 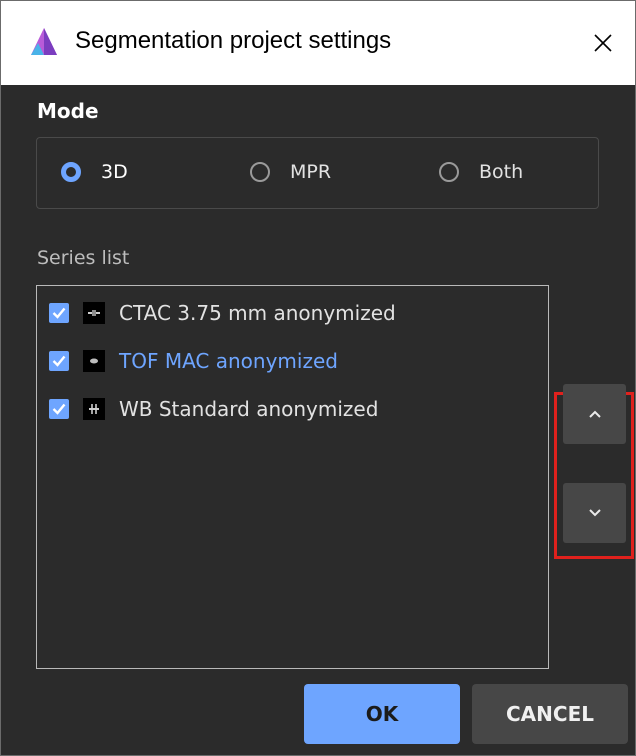 What do you see at coordinates (382, 714) in the screenshot?
I see `ok-button: OK` at bounding box center [382, 714].